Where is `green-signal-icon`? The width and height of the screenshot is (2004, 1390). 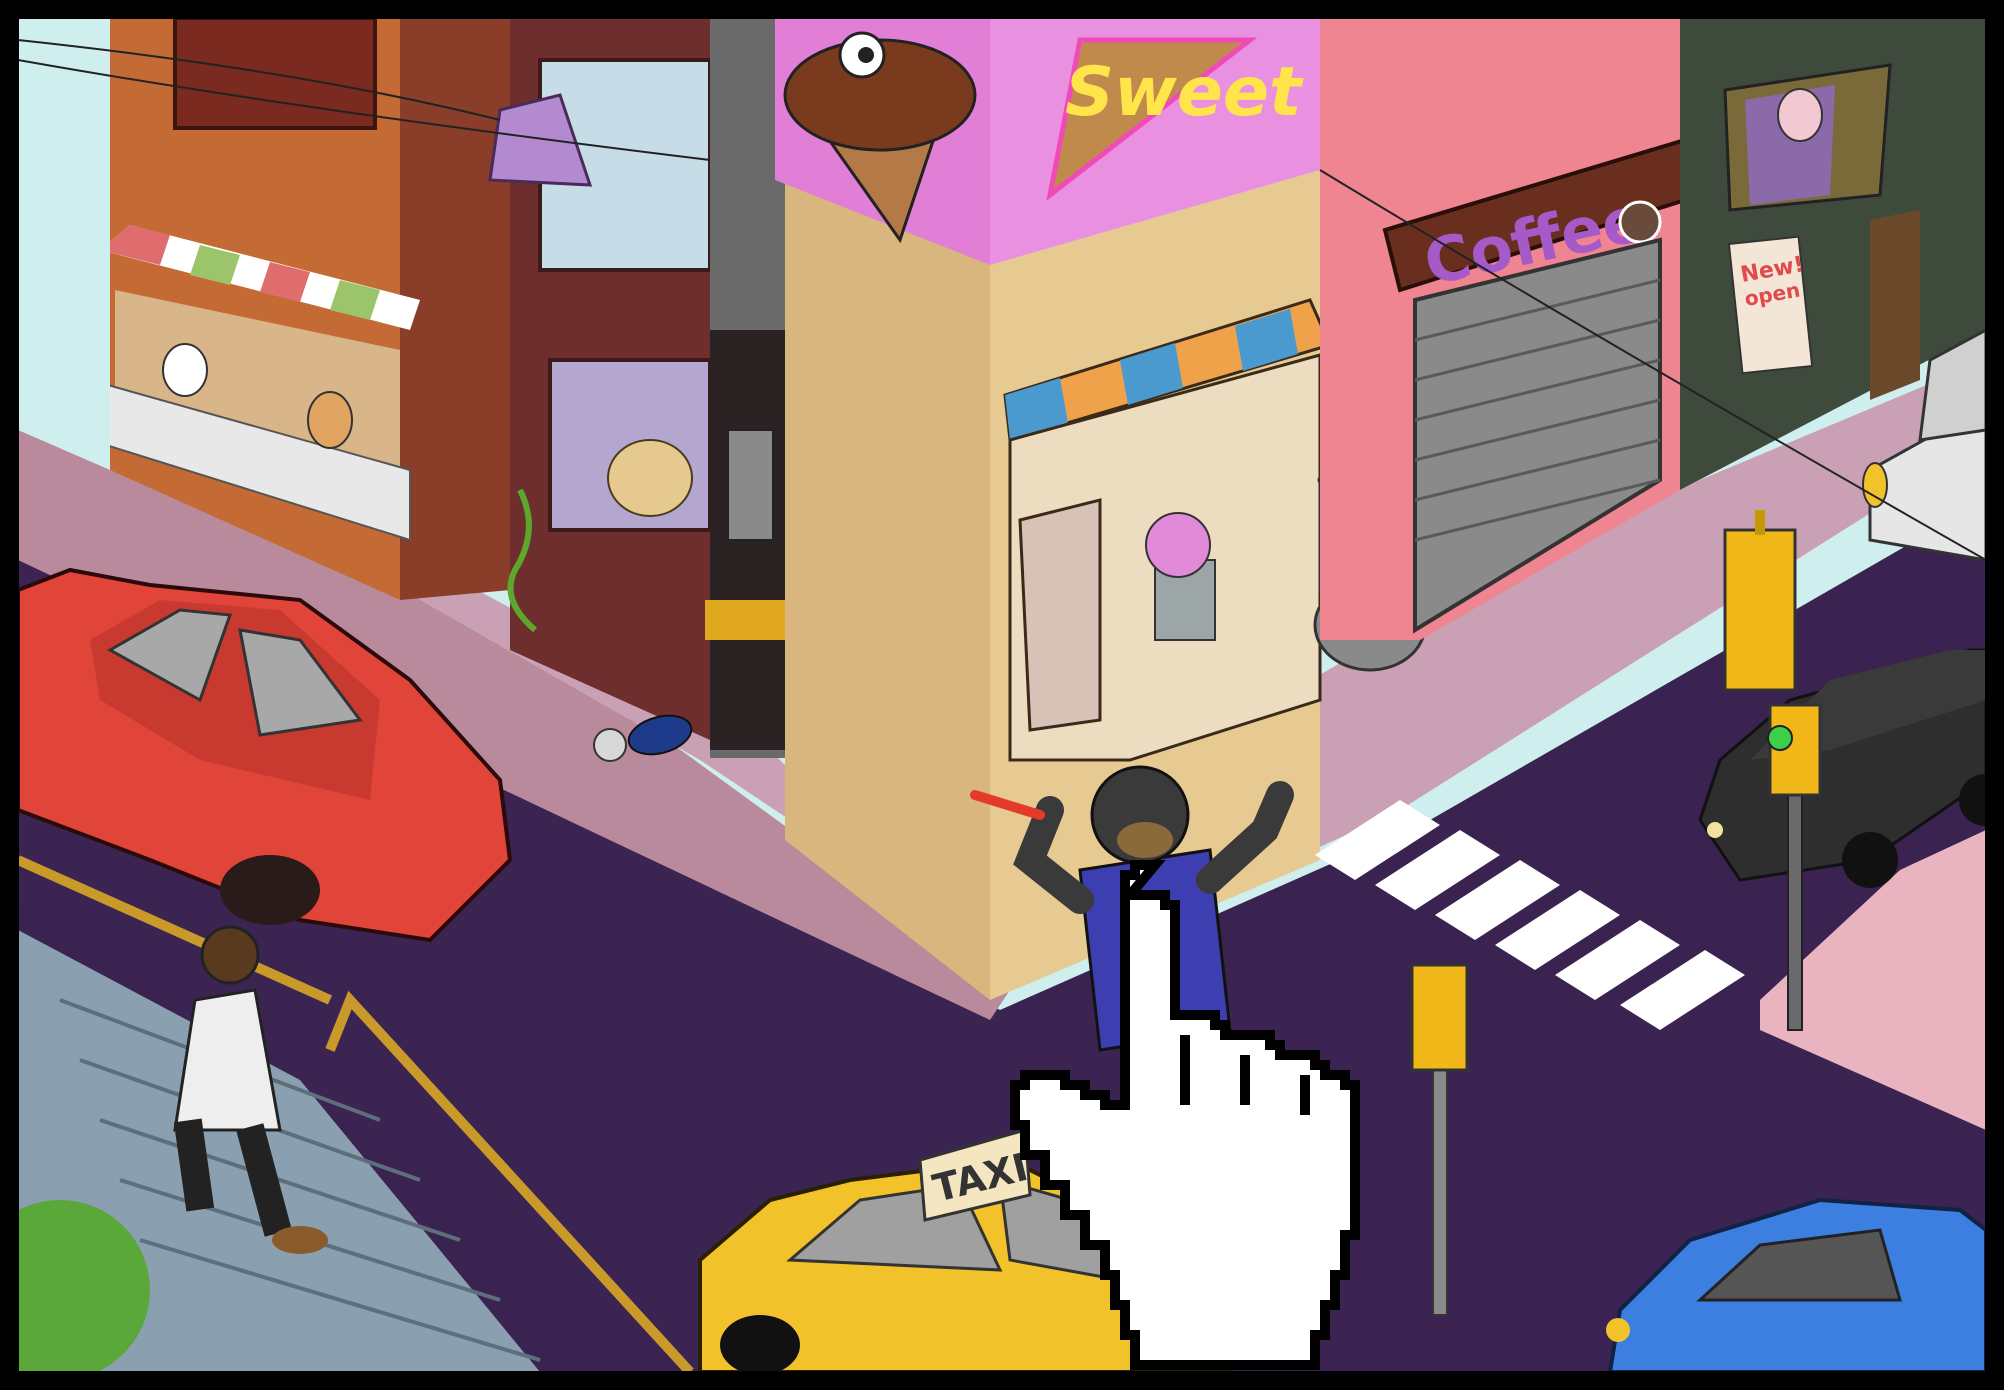 green-signal-icon is located at coordinates (1780, 738).